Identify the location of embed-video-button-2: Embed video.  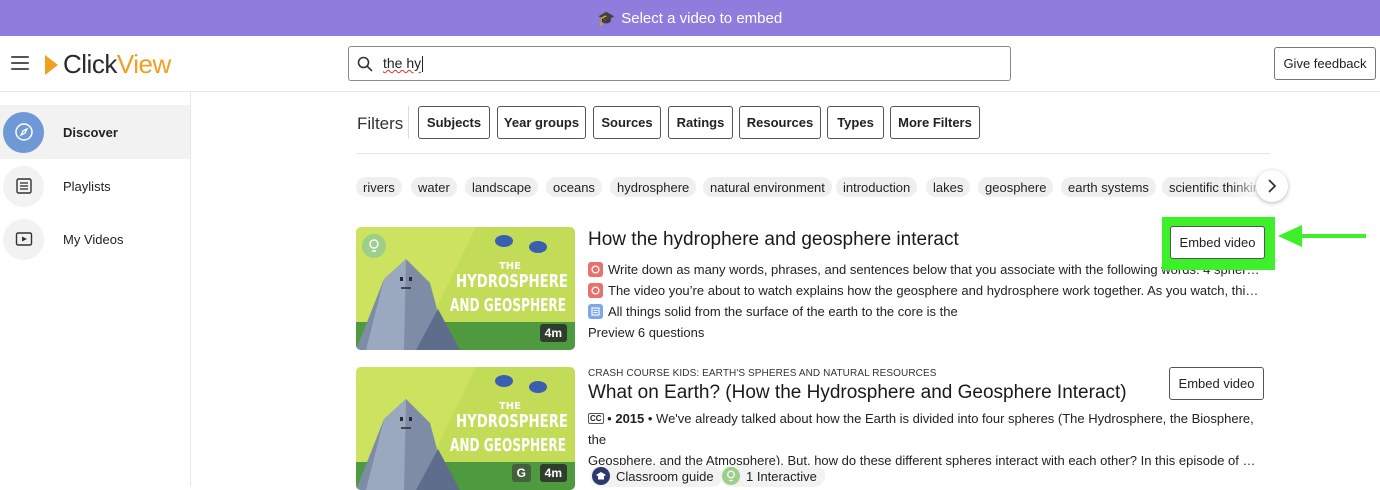
(1216, 383).